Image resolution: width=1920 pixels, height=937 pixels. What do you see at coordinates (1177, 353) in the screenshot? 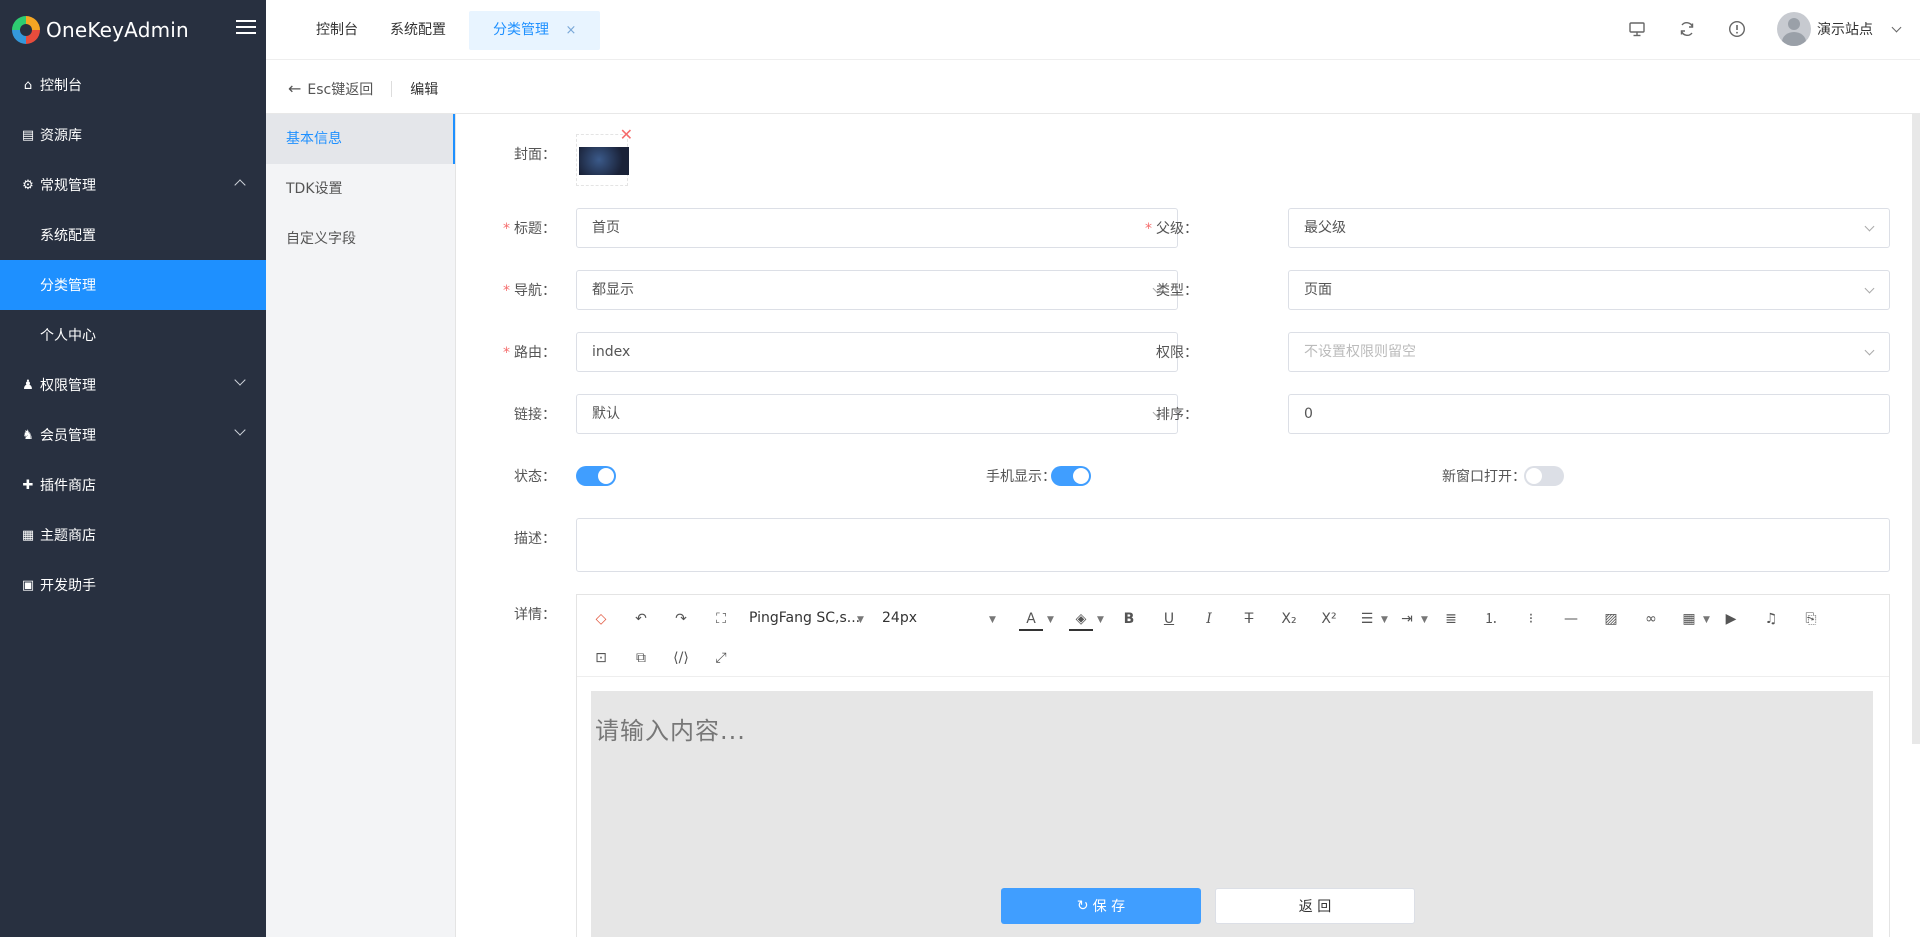
I see `permission-label: 权限：` at bounding box center [1177, 353].